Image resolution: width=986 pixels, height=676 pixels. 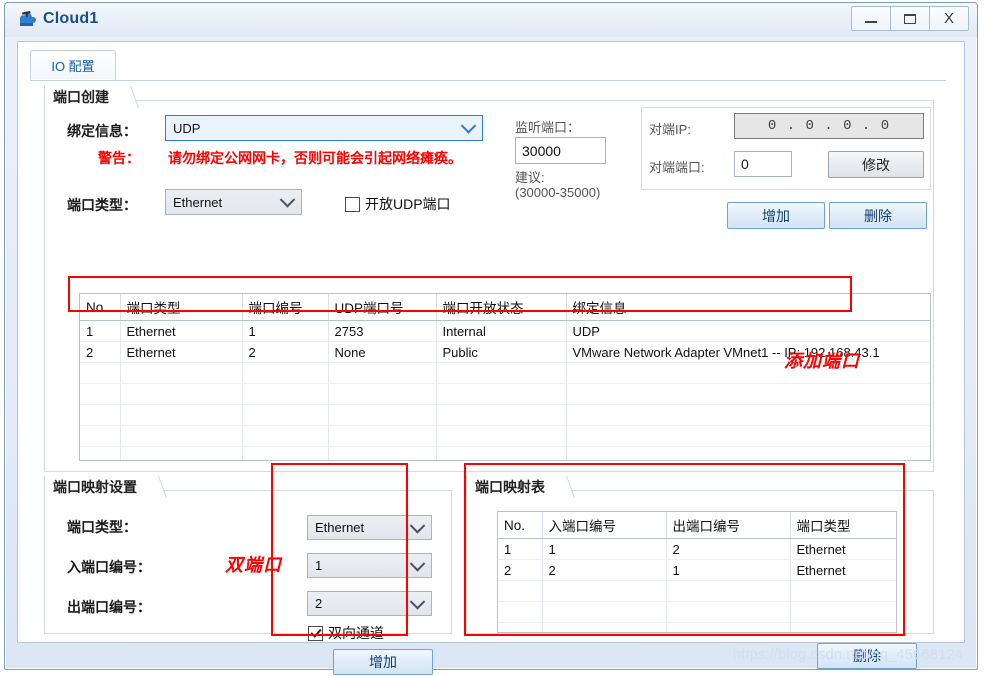 I want to click on column-header: UDP端口号, so click(x=382, y=307).